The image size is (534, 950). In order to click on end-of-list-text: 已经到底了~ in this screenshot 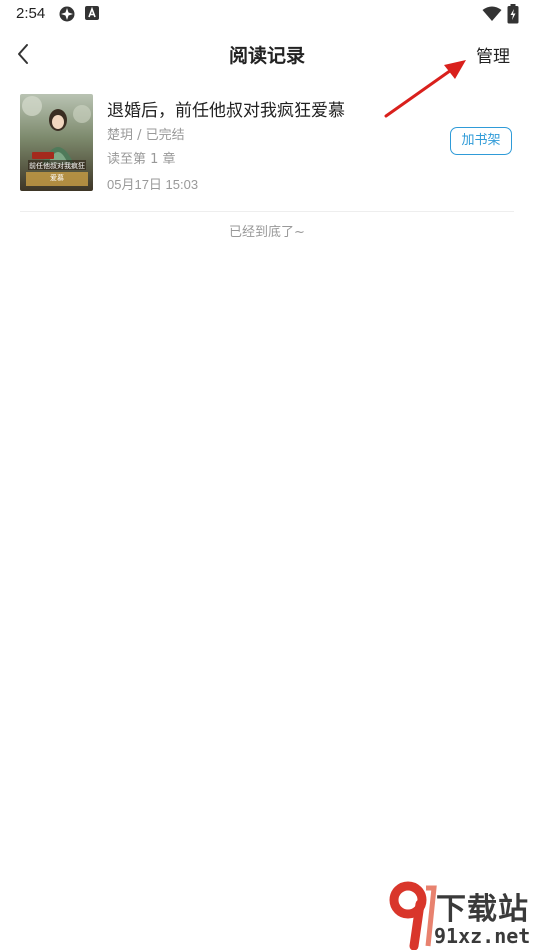, I will do `click(267, 232)`.